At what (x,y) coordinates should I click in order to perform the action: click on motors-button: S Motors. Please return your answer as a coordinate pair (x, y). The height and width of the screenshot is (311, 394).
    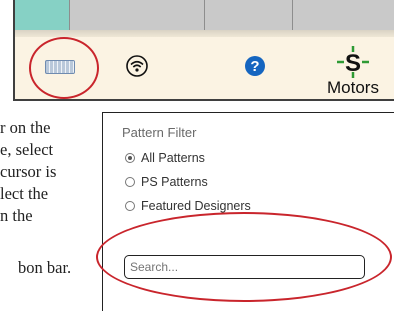
    Looking at the image, I should click on (353, 72).